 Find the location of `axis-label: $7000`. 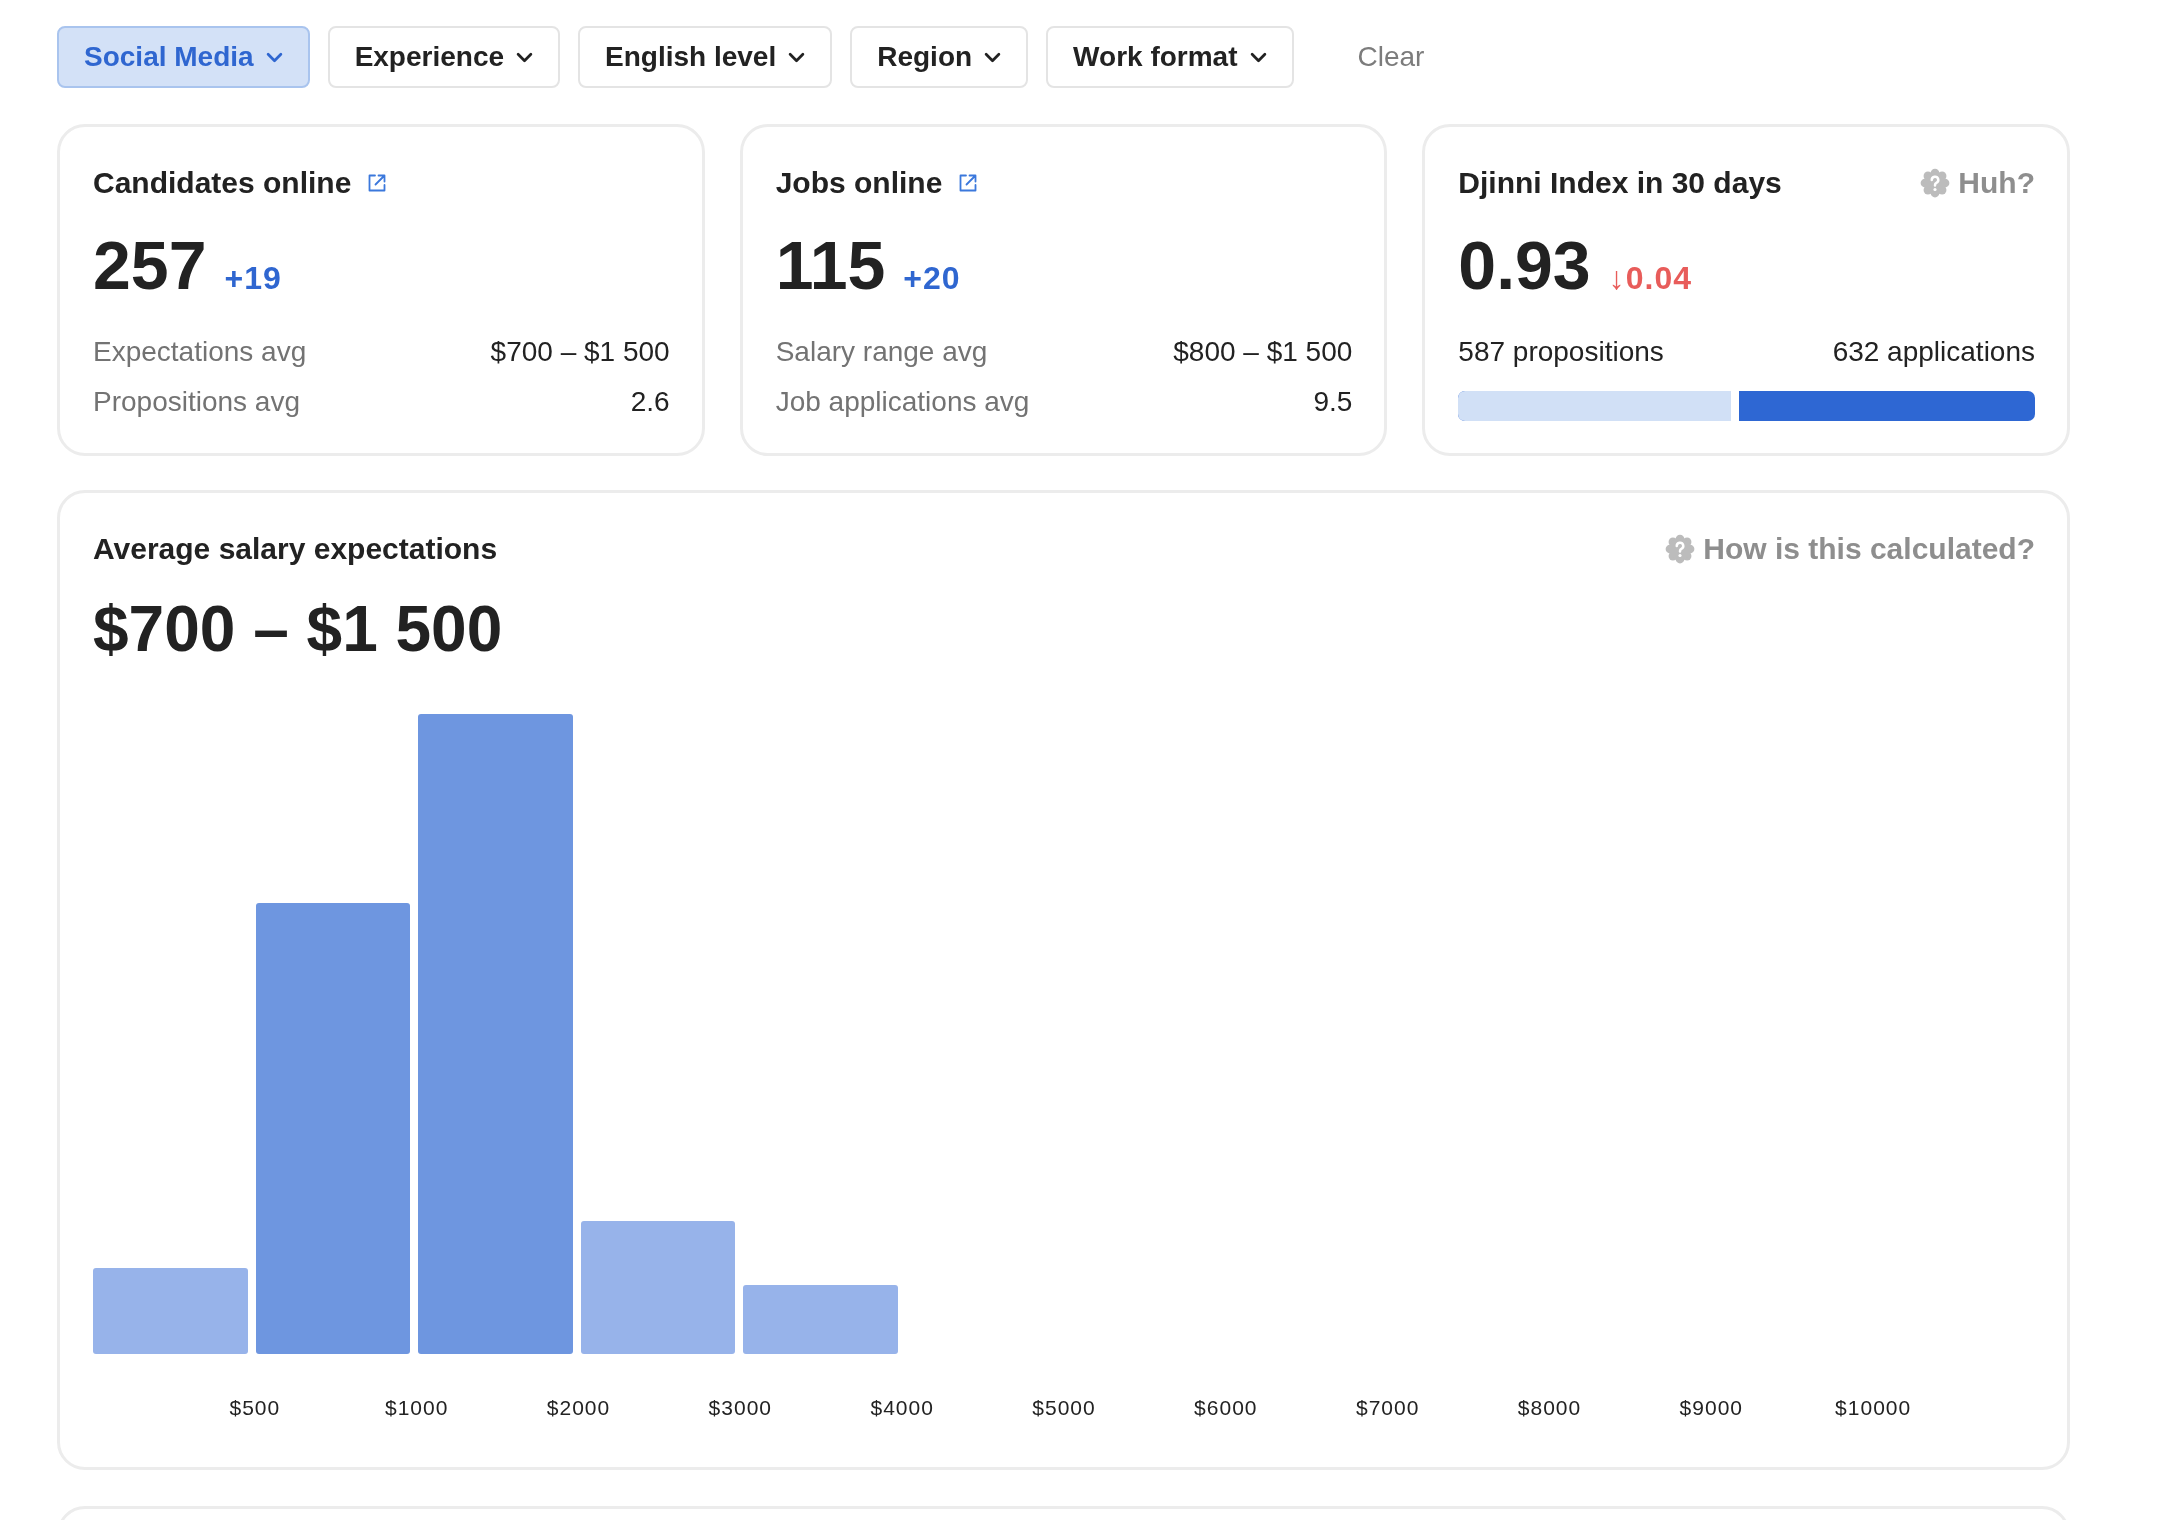

axis-label: $7000 is located at coordinates (1387, 1408).